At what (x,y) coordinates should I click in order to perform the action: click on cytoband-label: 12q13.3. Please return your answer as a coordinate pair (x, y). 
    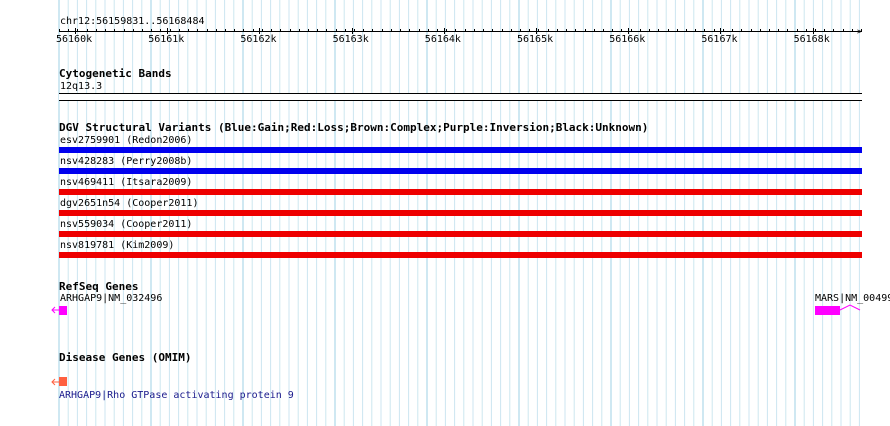
    Looking at the image, I should click on (81, 86).